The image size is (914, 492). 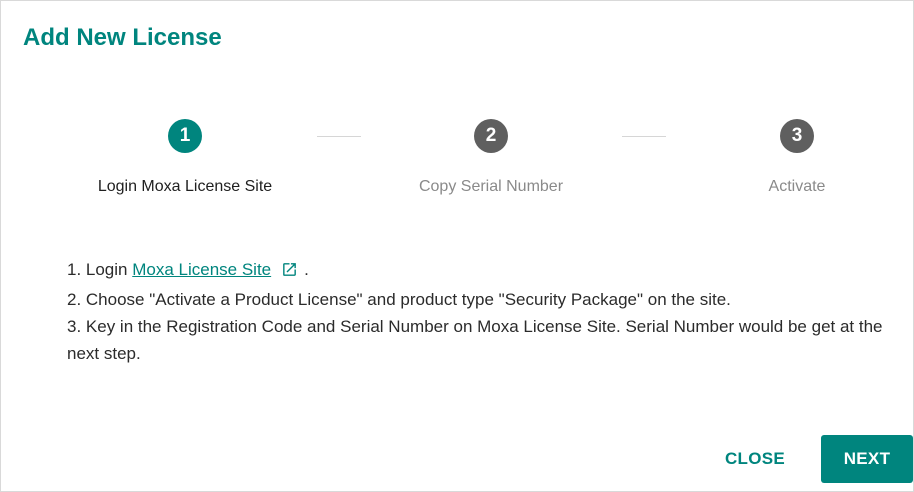 I want to click on close-button: CLOSE, so click(x=755, y=459).